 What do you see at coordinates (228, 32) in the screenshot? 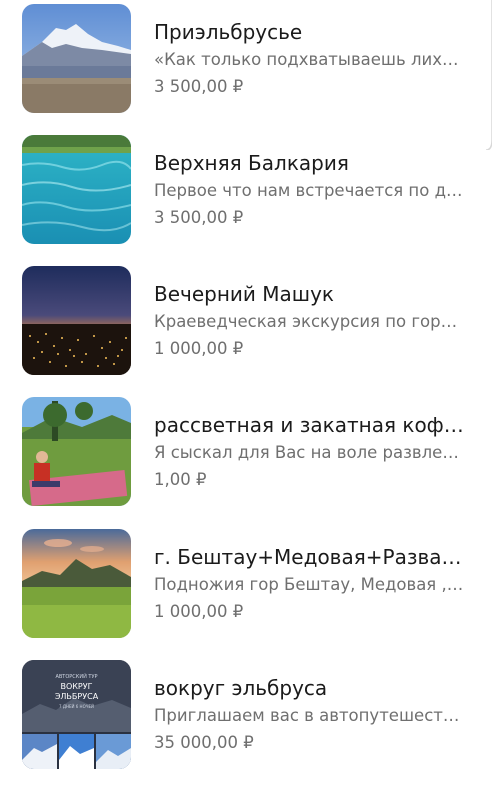
I see `item-title: Приэльбрусье` at bounding box center [228, 32].